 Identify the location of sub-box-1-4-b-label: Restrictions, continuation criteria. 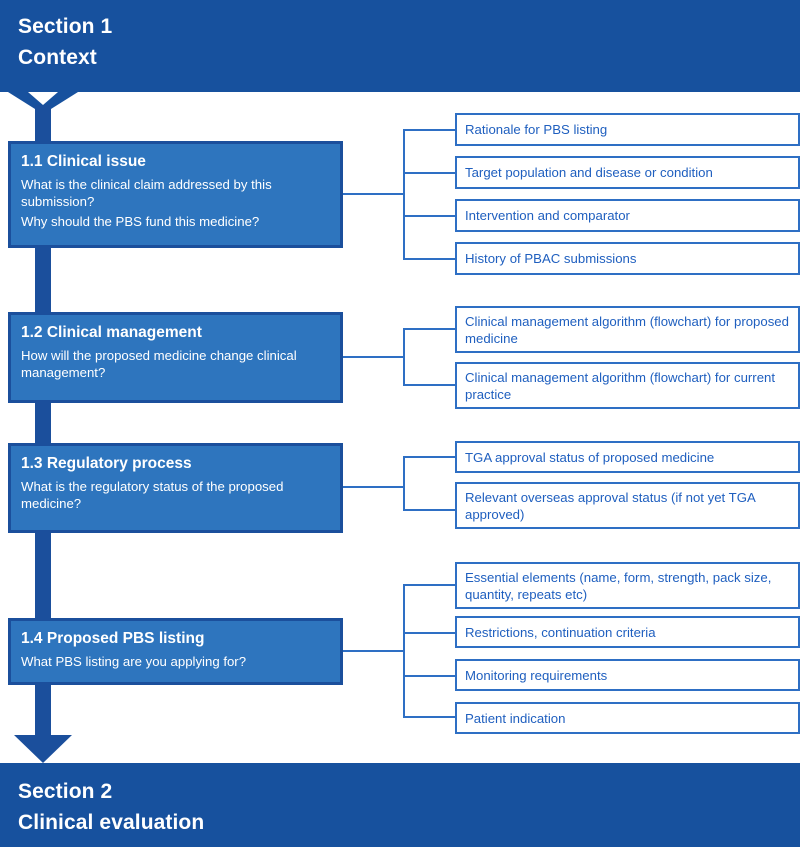
(560, 632).